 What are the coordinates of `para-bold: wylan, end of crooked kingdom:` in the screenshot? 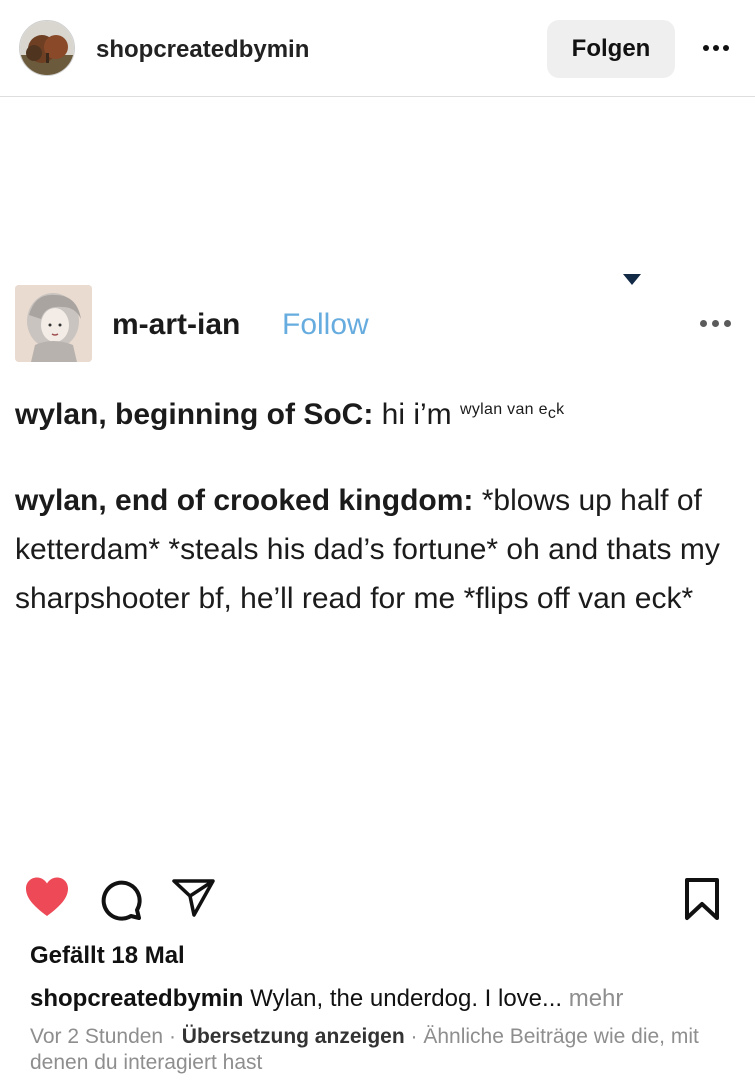 It's located at (244, 500).